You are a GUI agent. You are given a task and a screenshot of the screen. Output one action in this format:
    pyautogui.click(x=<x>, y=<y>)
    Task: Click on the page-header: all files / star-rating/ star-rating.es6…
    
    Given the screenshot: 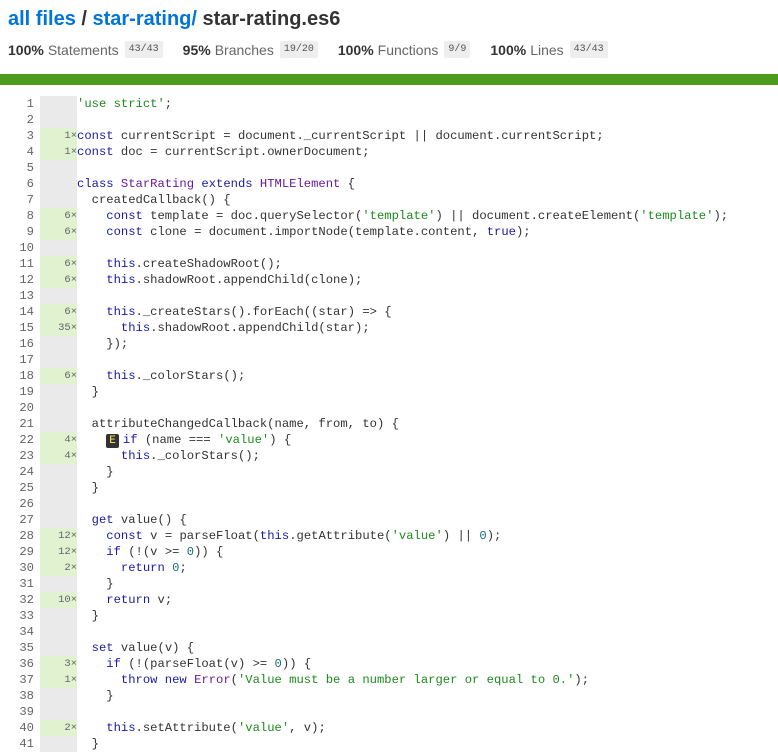 What is the action you would take?
    pyautogui.click(x=389, y=37)
    